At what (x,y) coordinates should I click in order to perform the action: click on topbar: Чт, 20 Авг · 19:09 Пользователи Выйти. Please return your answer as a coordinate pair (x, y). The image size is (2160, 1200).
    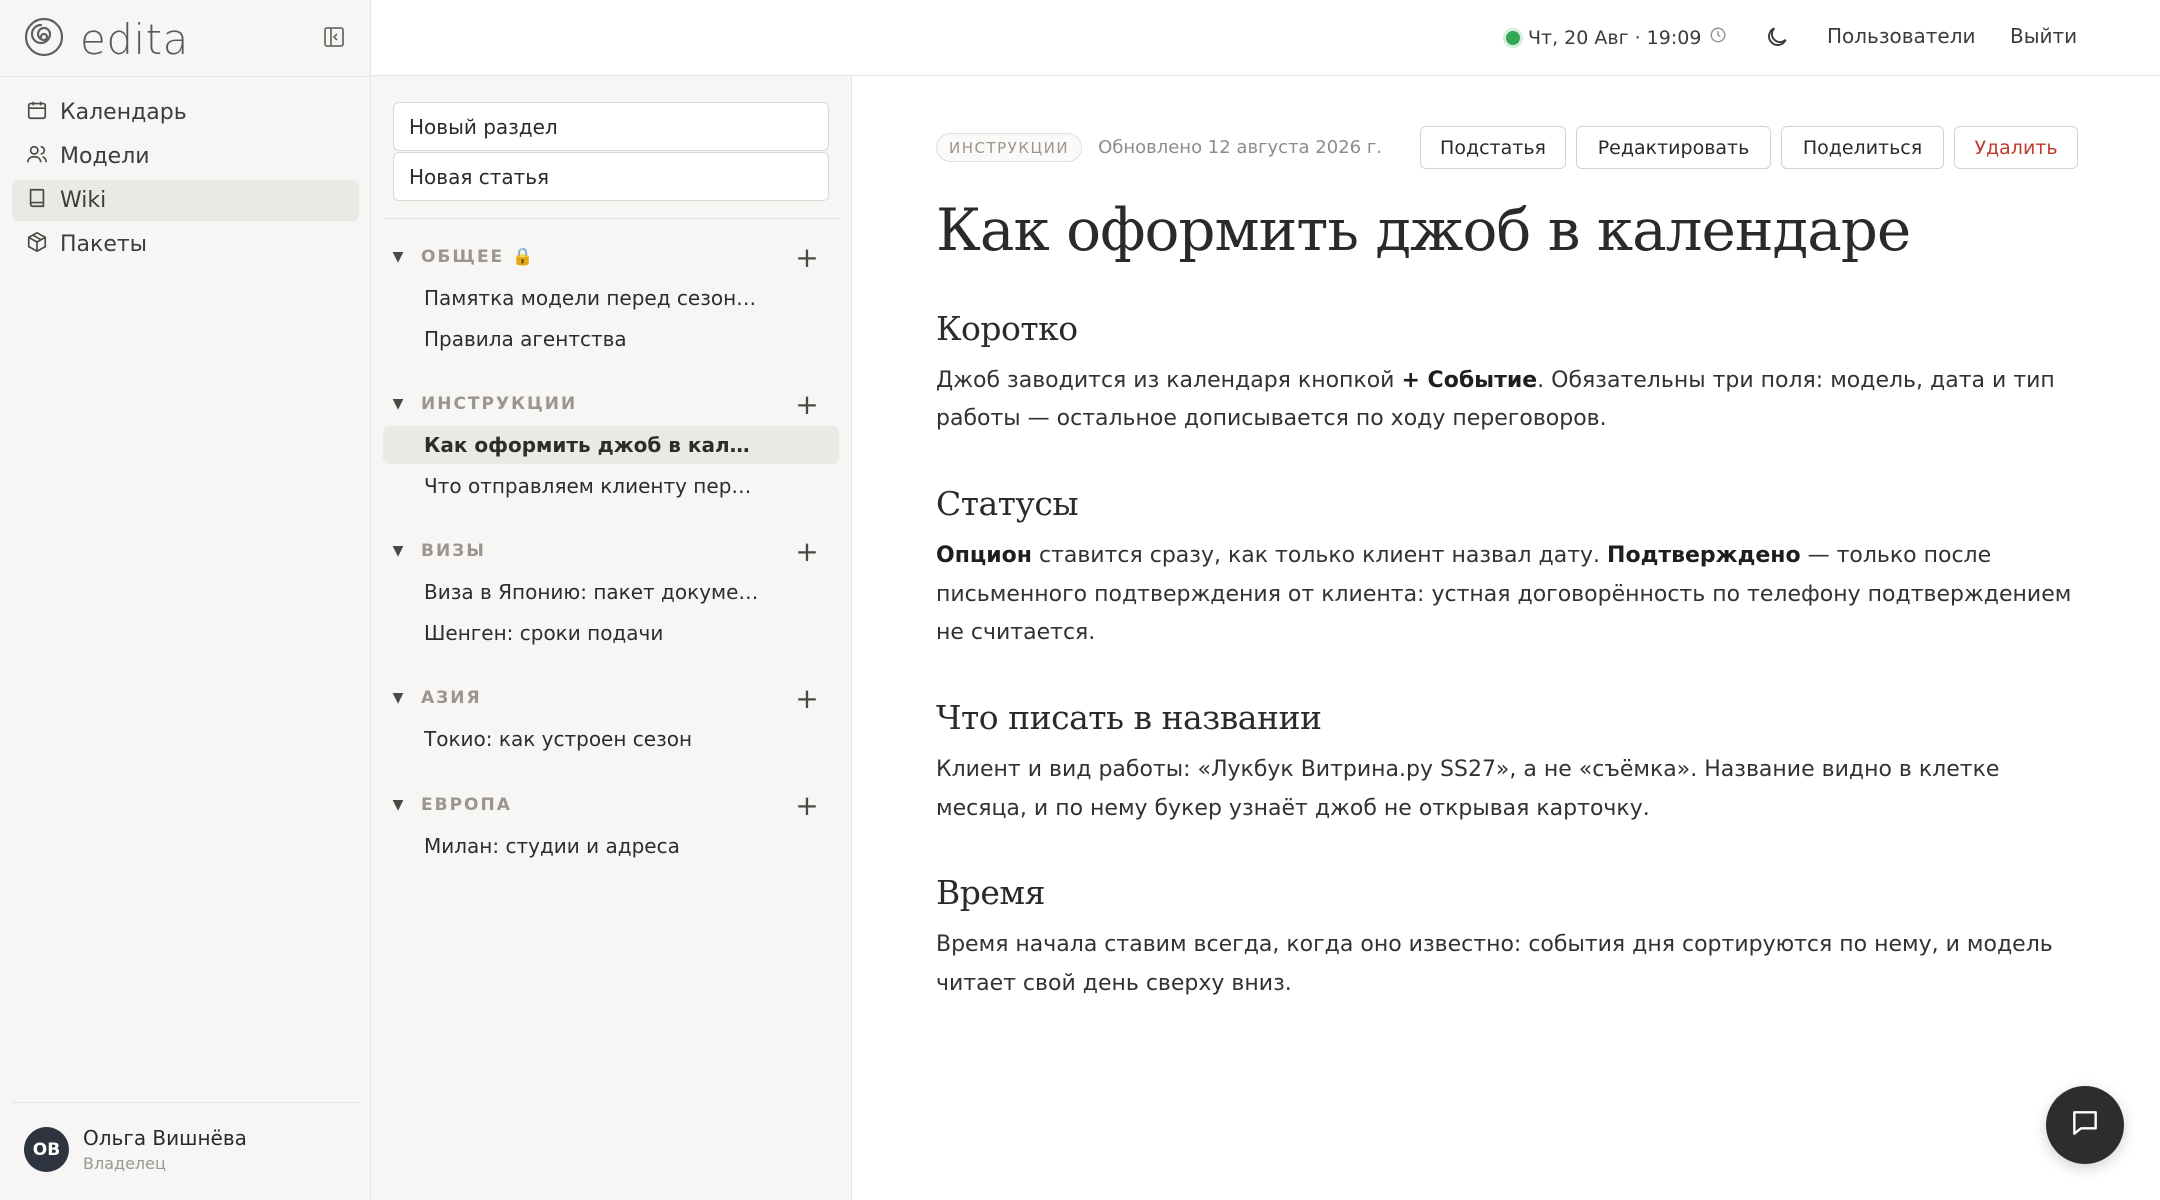
    Looking at the image, I should click on (1265, 38).